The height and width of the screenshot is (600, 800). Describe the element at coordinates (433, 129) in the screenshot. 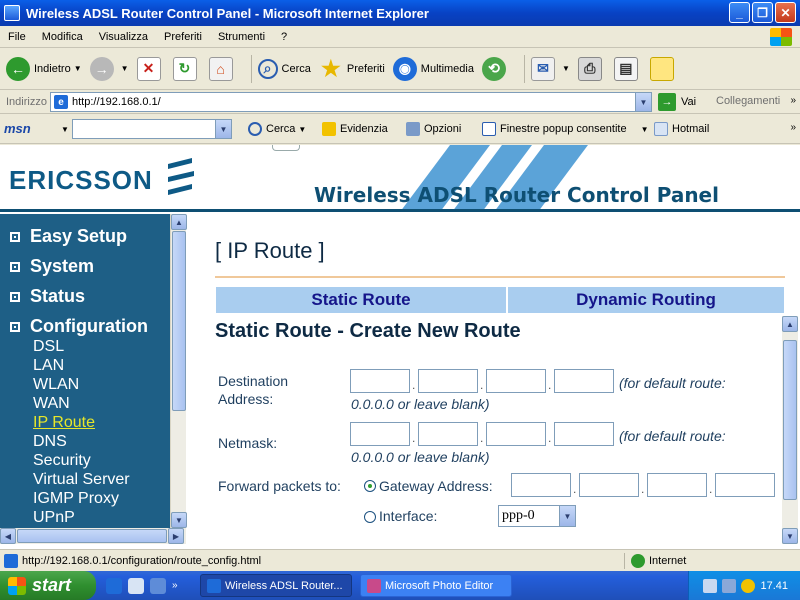

I see `options-button: Opzioni` at that location.